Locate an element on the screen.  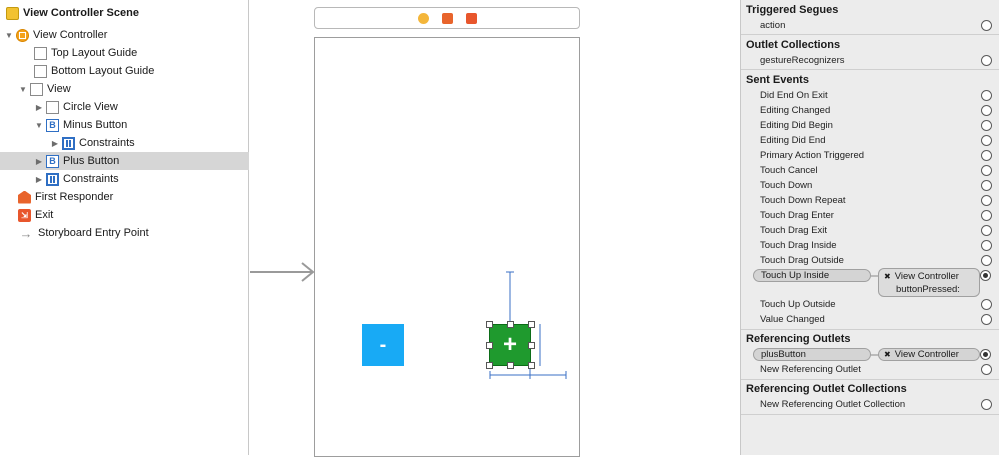
event-row: Touch Drag Exit is located at coordinates (870, 230).